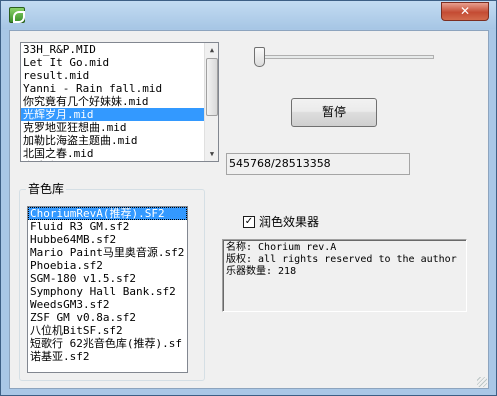 The width and height of the screenshot is (497, 396). What do you see at coordinates (249, 222) in the screenshot?
I see `effects-checkbox: ✓` at bounding box center [249, 222].